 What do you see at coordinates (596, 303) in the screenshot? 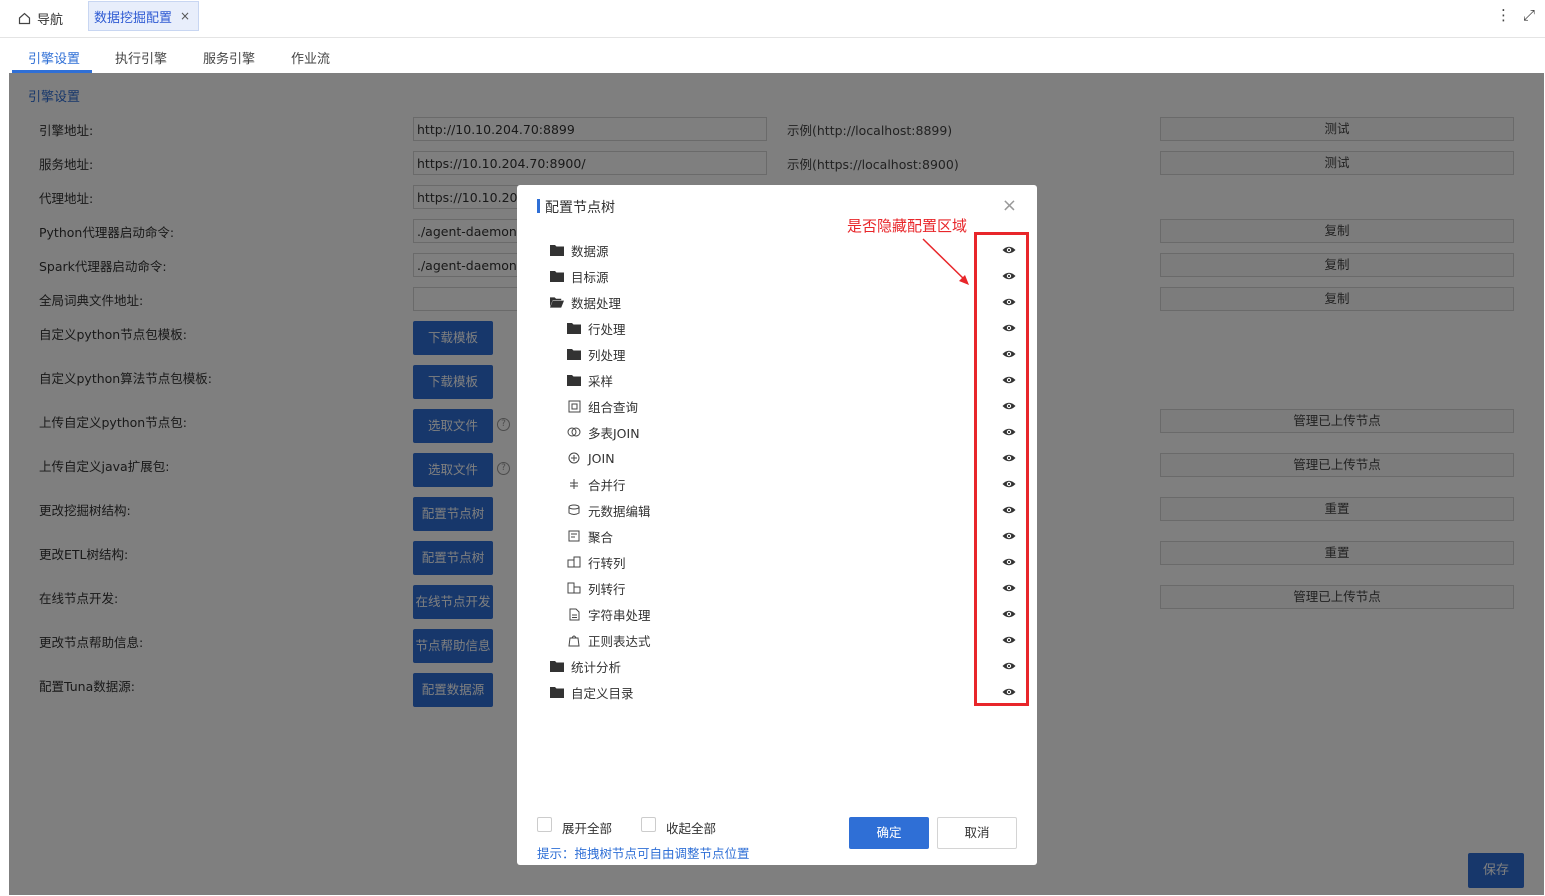
I see `tree-node-label: 数据处理` at bounding box center [596, 303].